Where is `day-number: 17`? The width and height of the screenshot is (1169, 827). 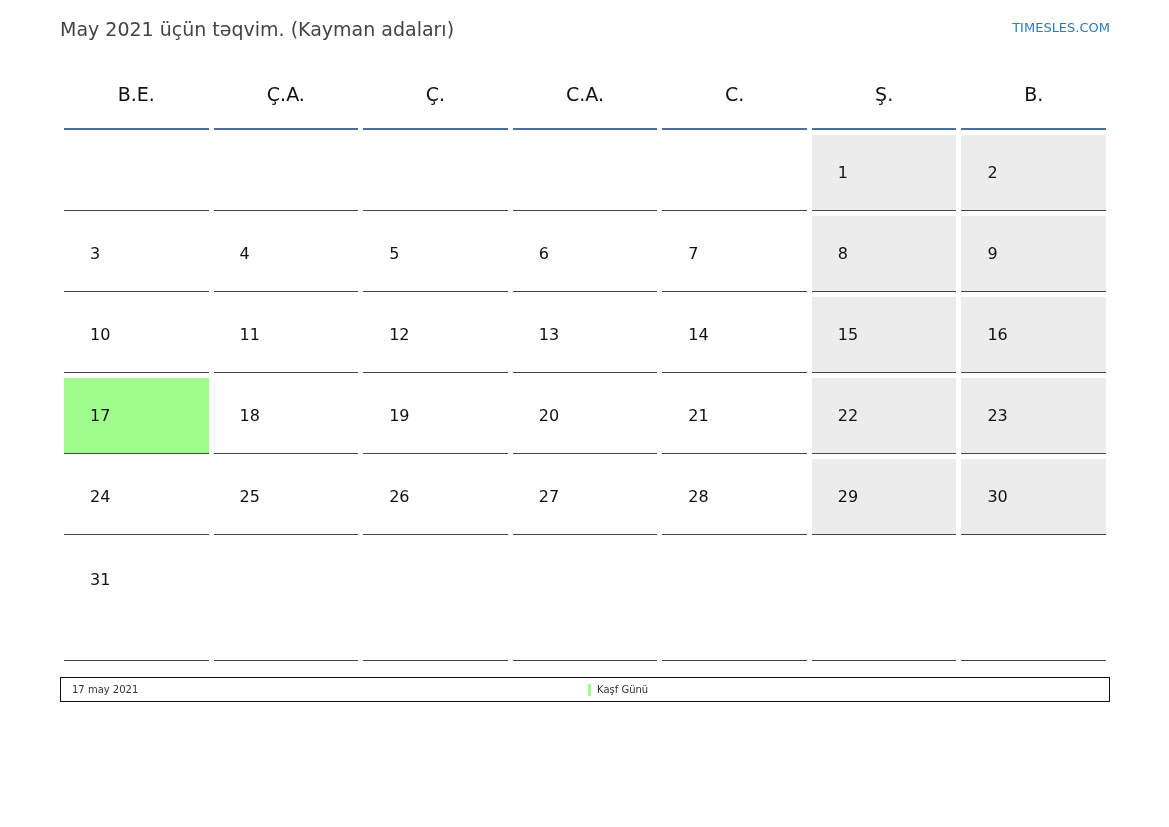
day-number: 17 is located at coordinates (100, 415).